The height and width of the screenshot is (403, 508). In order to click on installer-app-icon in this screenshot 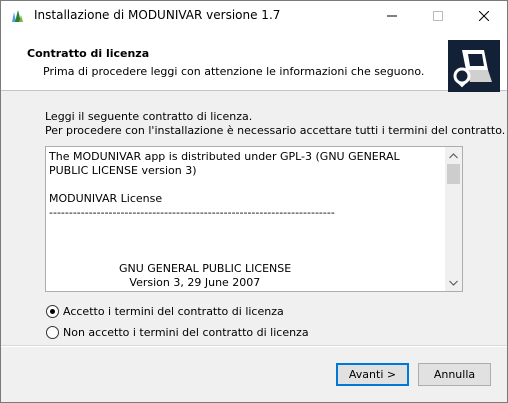, I will do `click(17, 16)`.